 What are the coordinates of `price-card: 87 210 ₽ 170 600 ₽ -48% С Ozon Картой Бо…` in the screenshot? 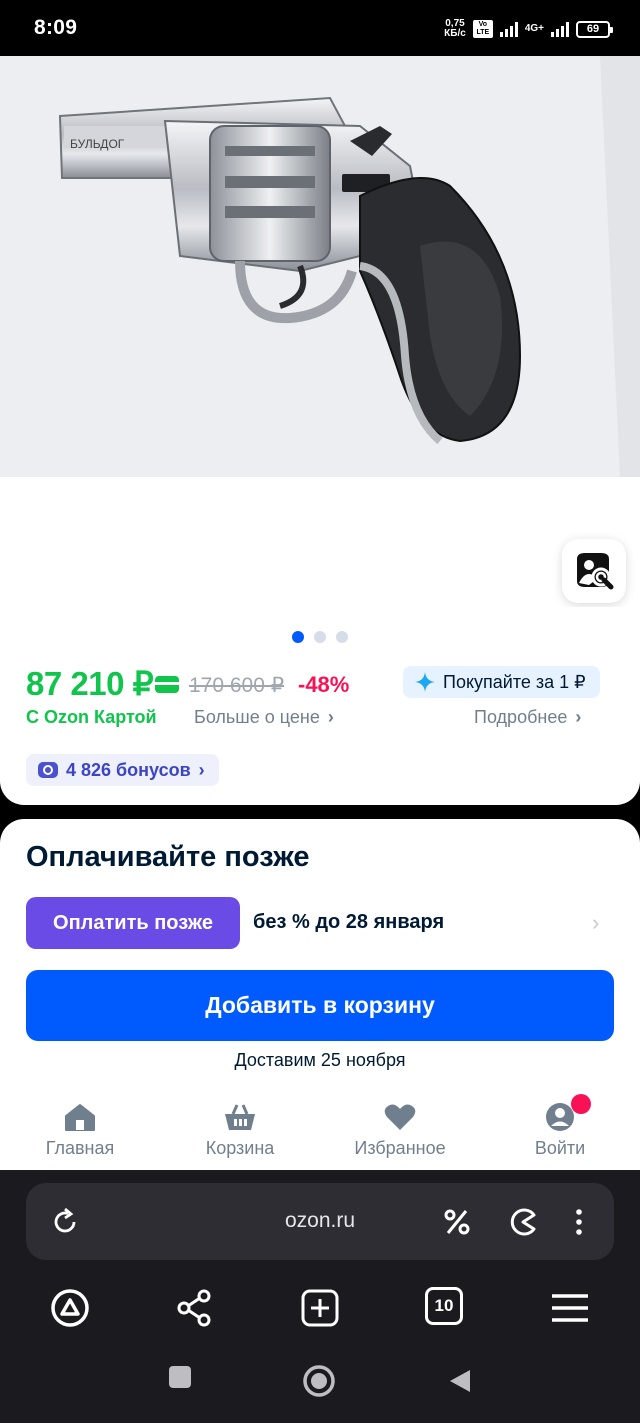 It's located at (320, 706).